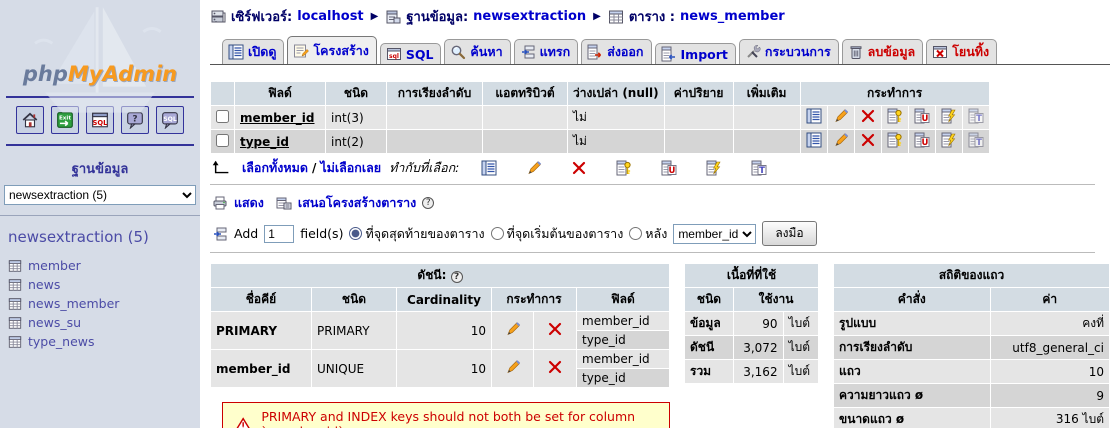 The height and width of the screenshot is (428, 1110). What do you see at coordinates (971, 418) in the screenshot?
I see `stat-row: ขนาดแถว ø 316 ไบต์` at bounding box center [971, 418].